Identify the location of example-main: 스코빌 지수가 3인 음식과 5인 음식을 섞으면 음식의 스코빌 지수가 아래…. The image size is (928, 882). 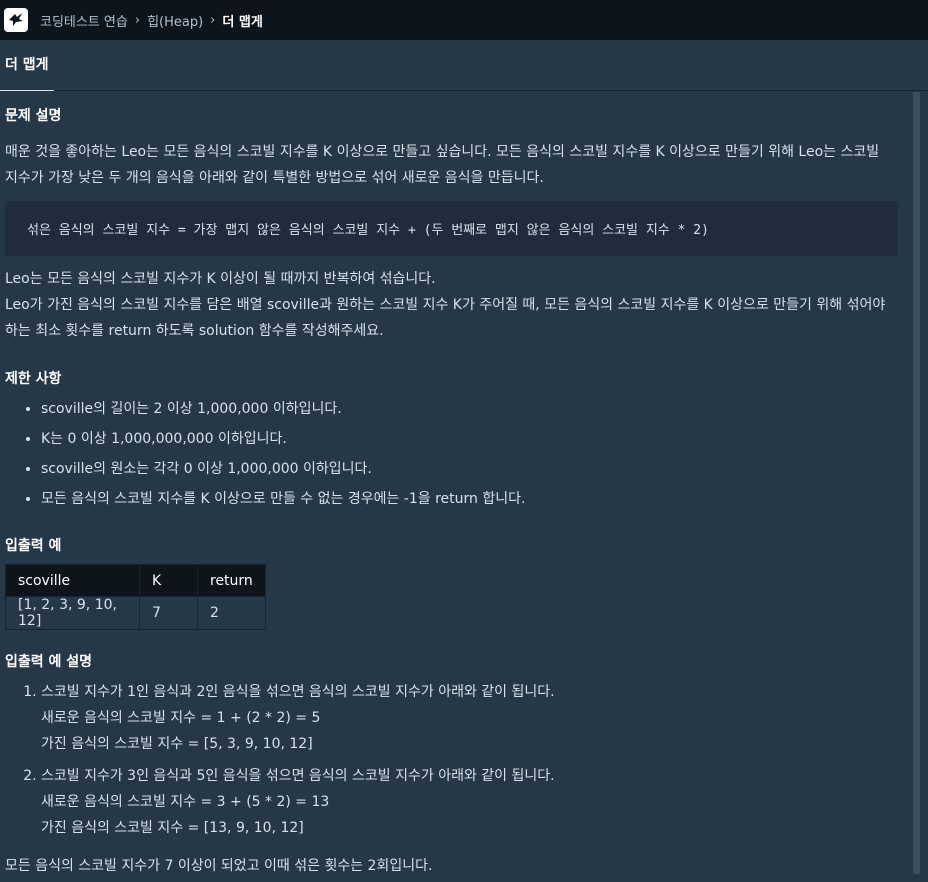
(298, 776).